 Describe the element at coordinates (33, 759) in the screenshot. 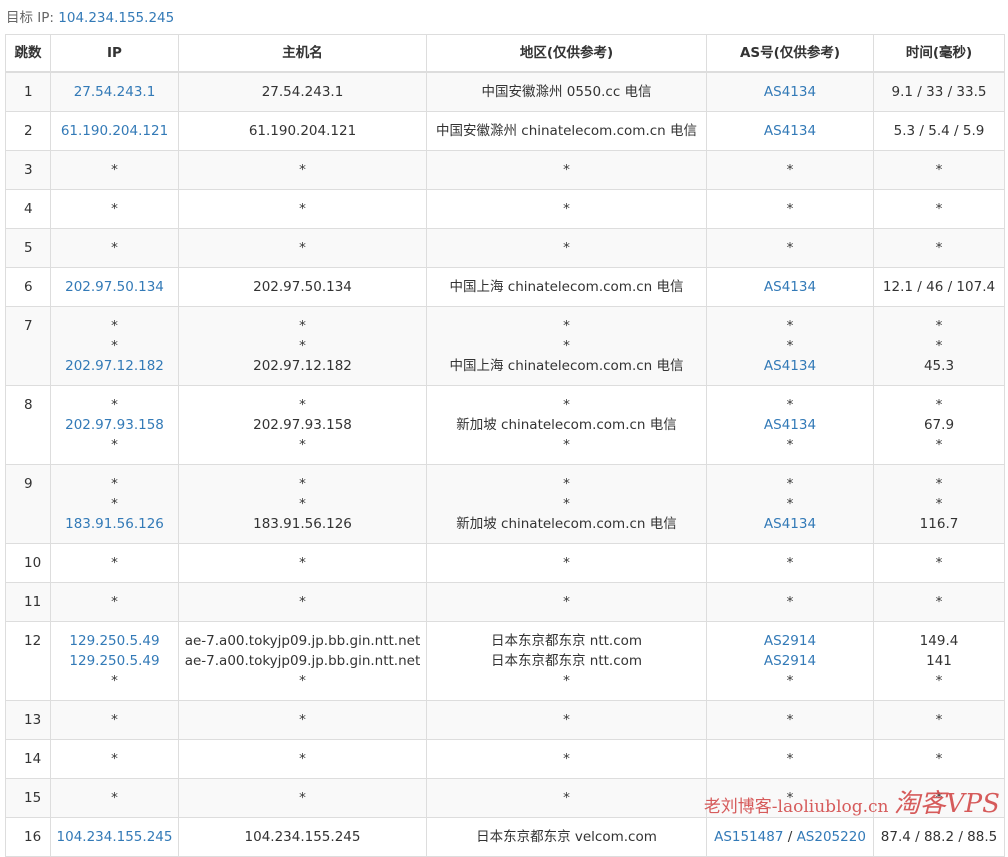

I see `hop-number: 14` at that location.